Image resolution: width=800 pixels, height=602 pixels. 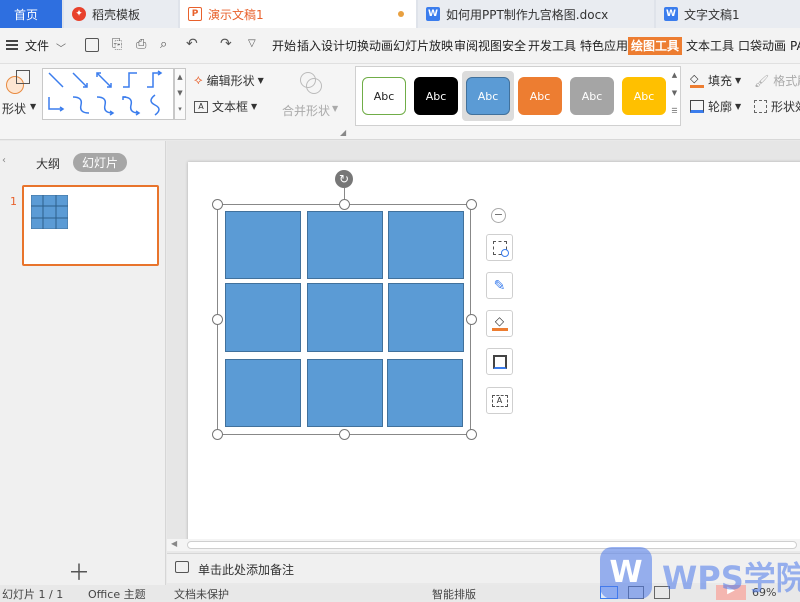 What do you see at coordinates (121, 14) in the screenshot?
I see `tab-docer: ✦ 稻壳模板` at bounding box center [121, 14].